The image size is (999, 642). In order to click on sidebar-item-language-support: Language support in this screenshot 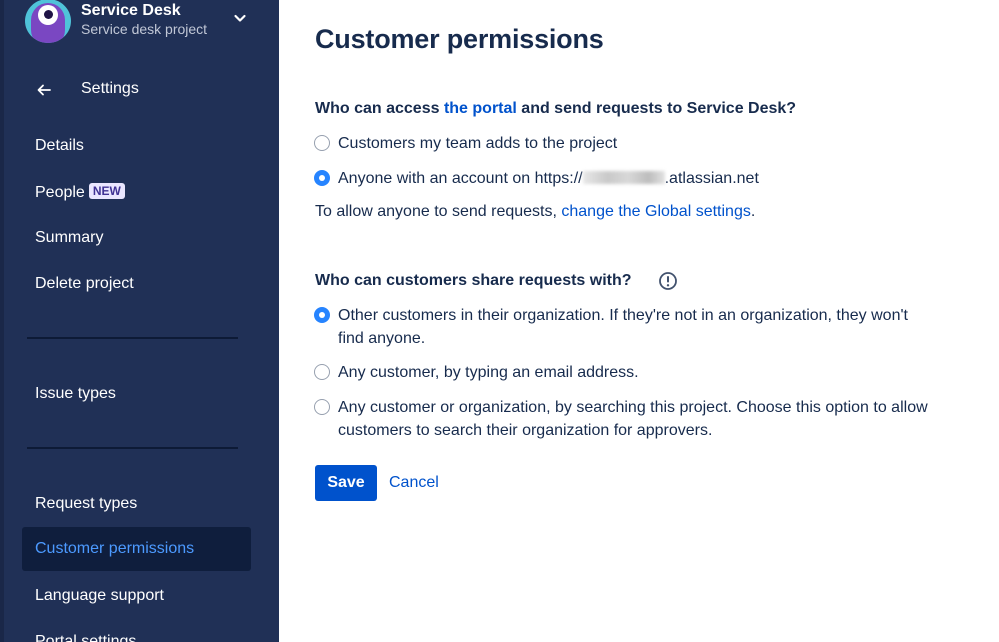, I will do `click(136, 596)`.